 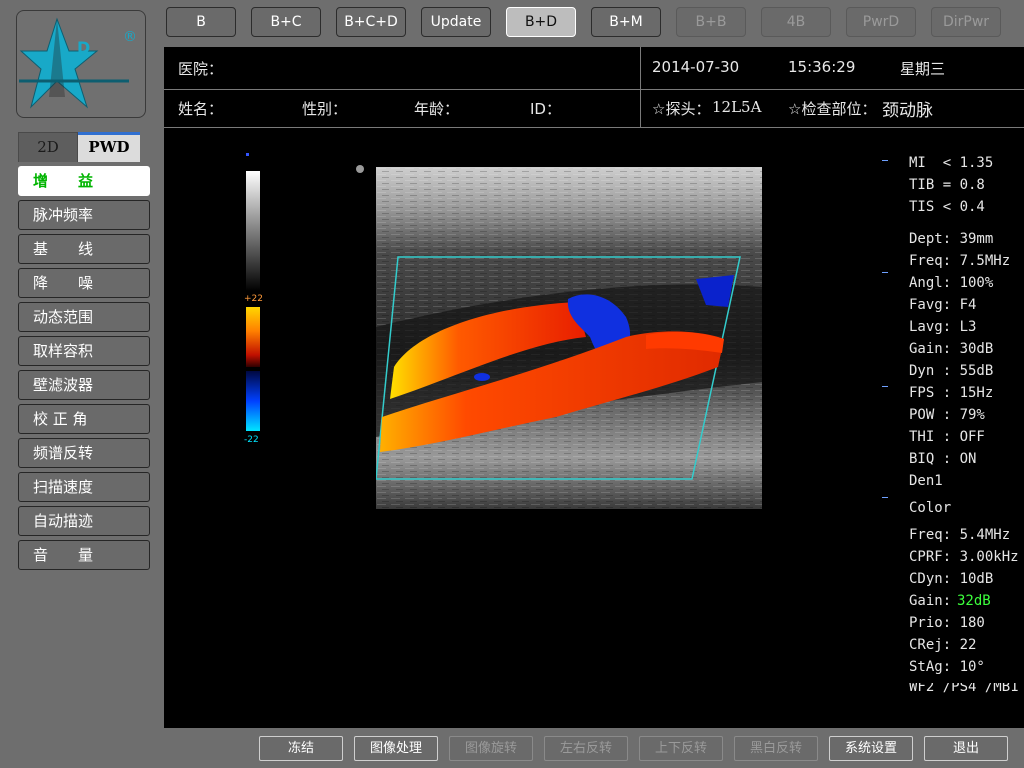 What do you see at coordinates (491, 748) in the screenshot?
I see `bottom-button-3: 图像旋转` at bounding box center [491, 748].